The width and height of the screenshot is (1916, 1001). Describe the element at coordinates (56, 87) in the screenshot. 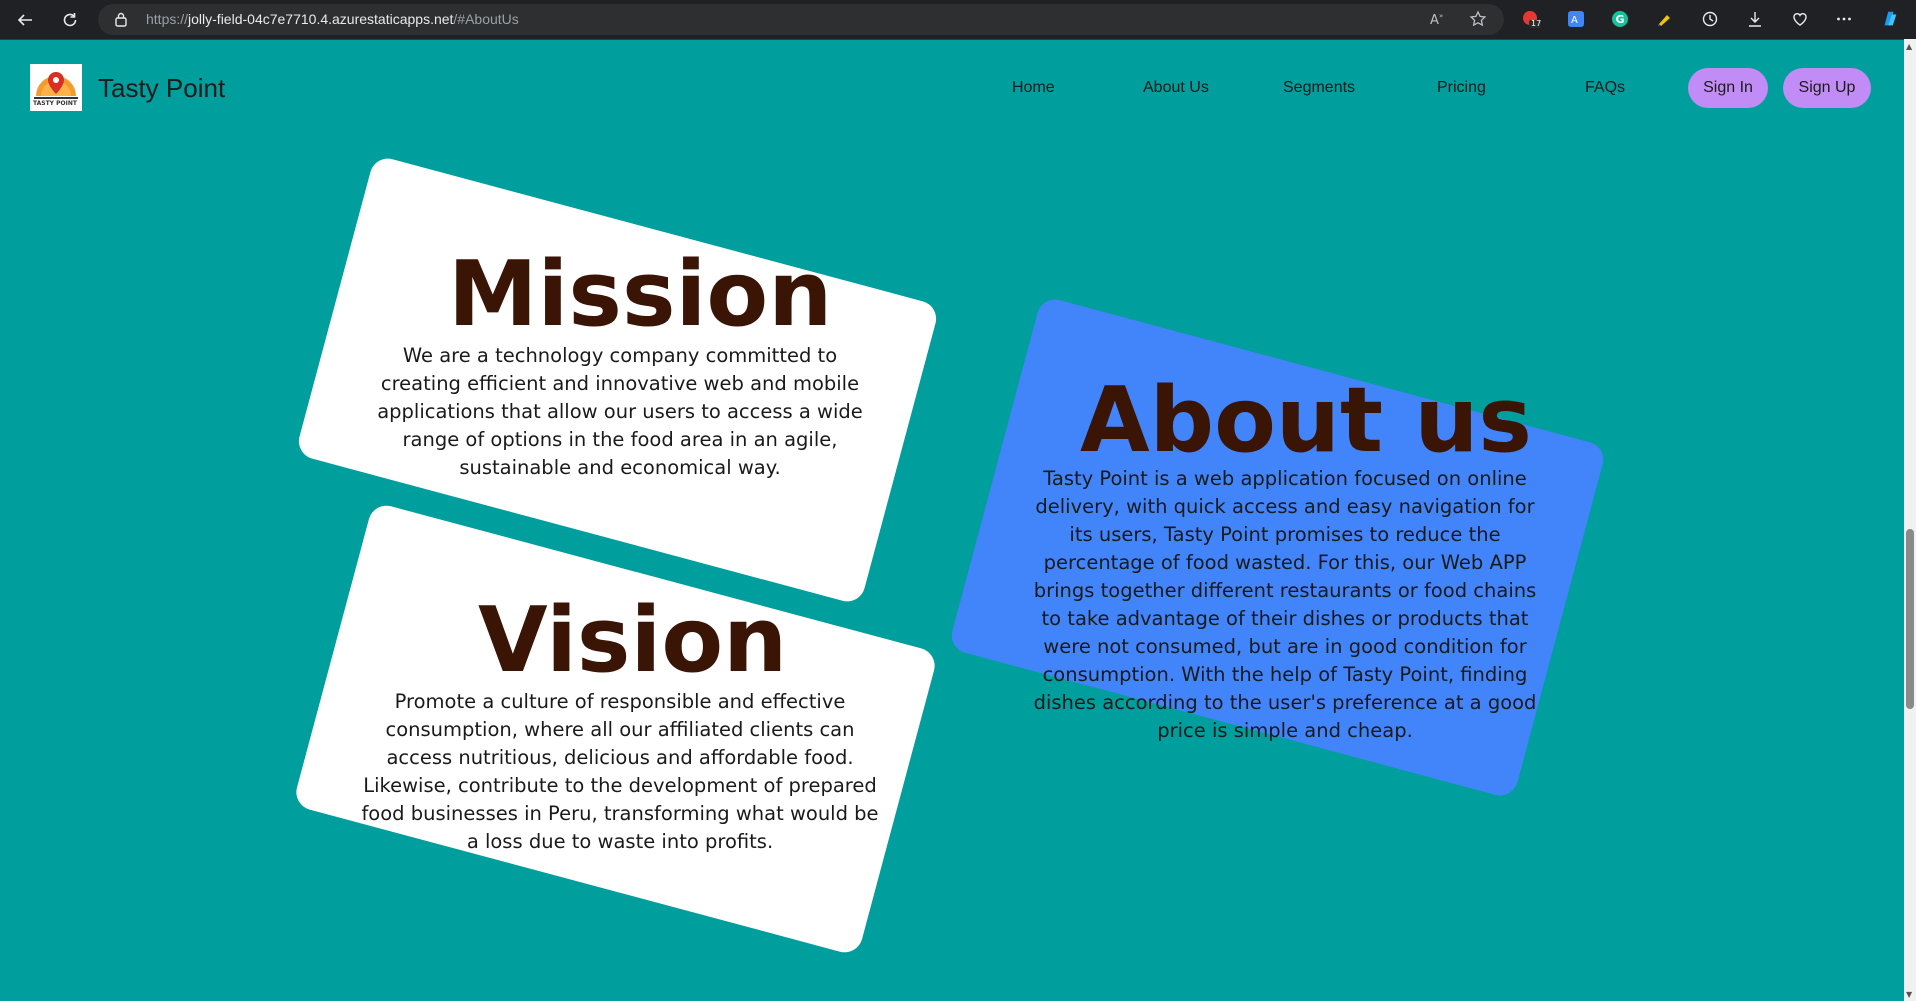

I see `logo: TASTY POINT` at that location.